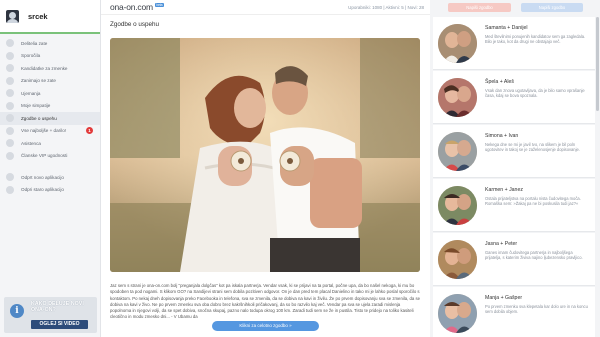 The height and width of the screenshot is (337, 600). What do you see at coordinates (31, 56) in the screenshot?
I see `sidebar-item-label: Sporočila` at bounding box center [31, 56].